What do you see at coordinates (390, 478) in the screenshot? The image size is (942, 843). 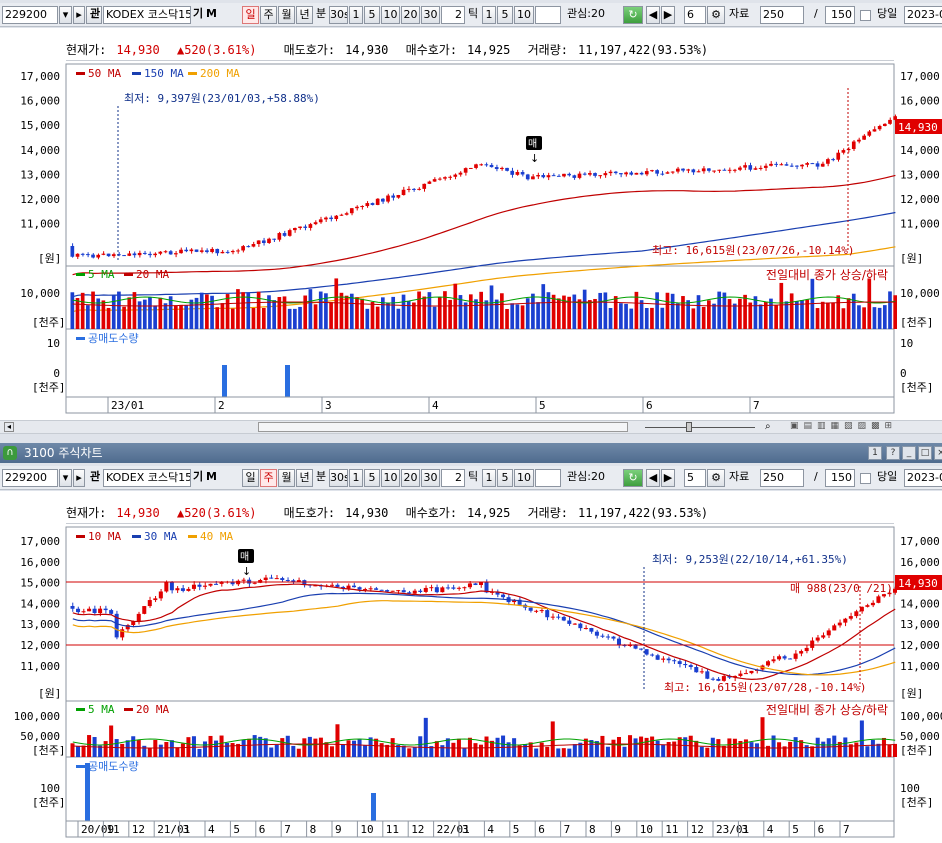 I see `min-10-2: 10` at bounding box center [390, 478].